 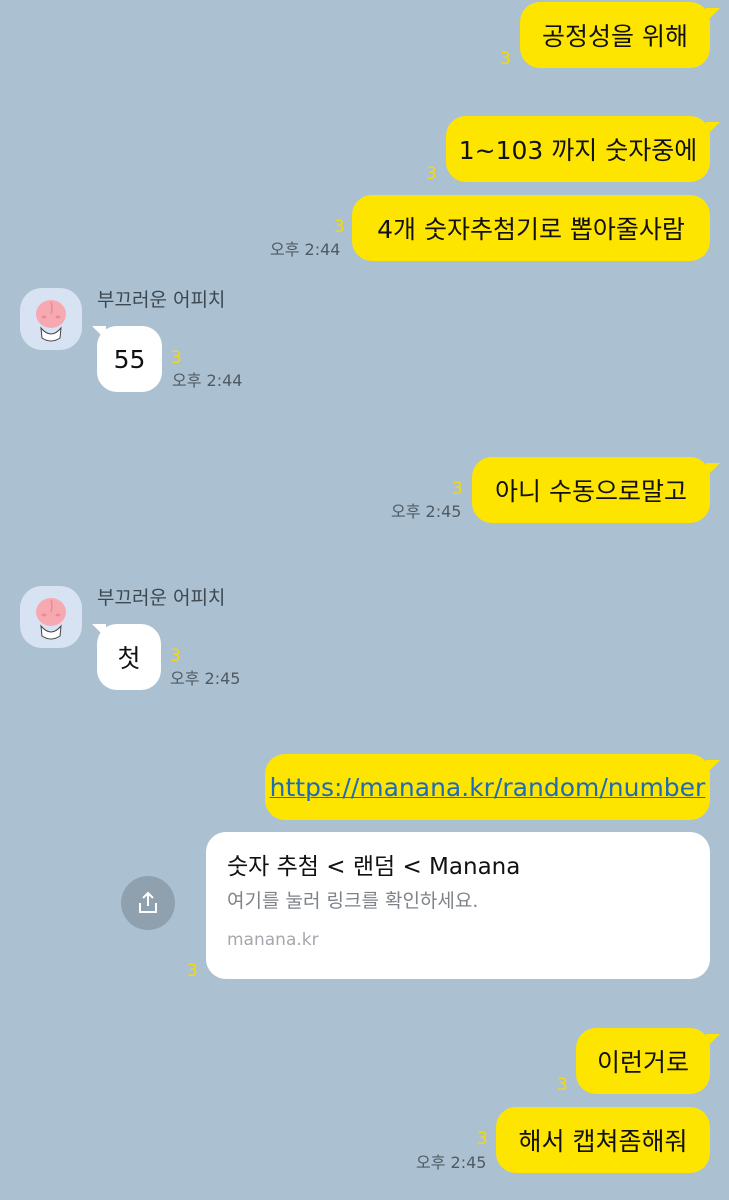 I want to click on my-message-bubble: 공정성을 위해, so click(x=615, y=35).